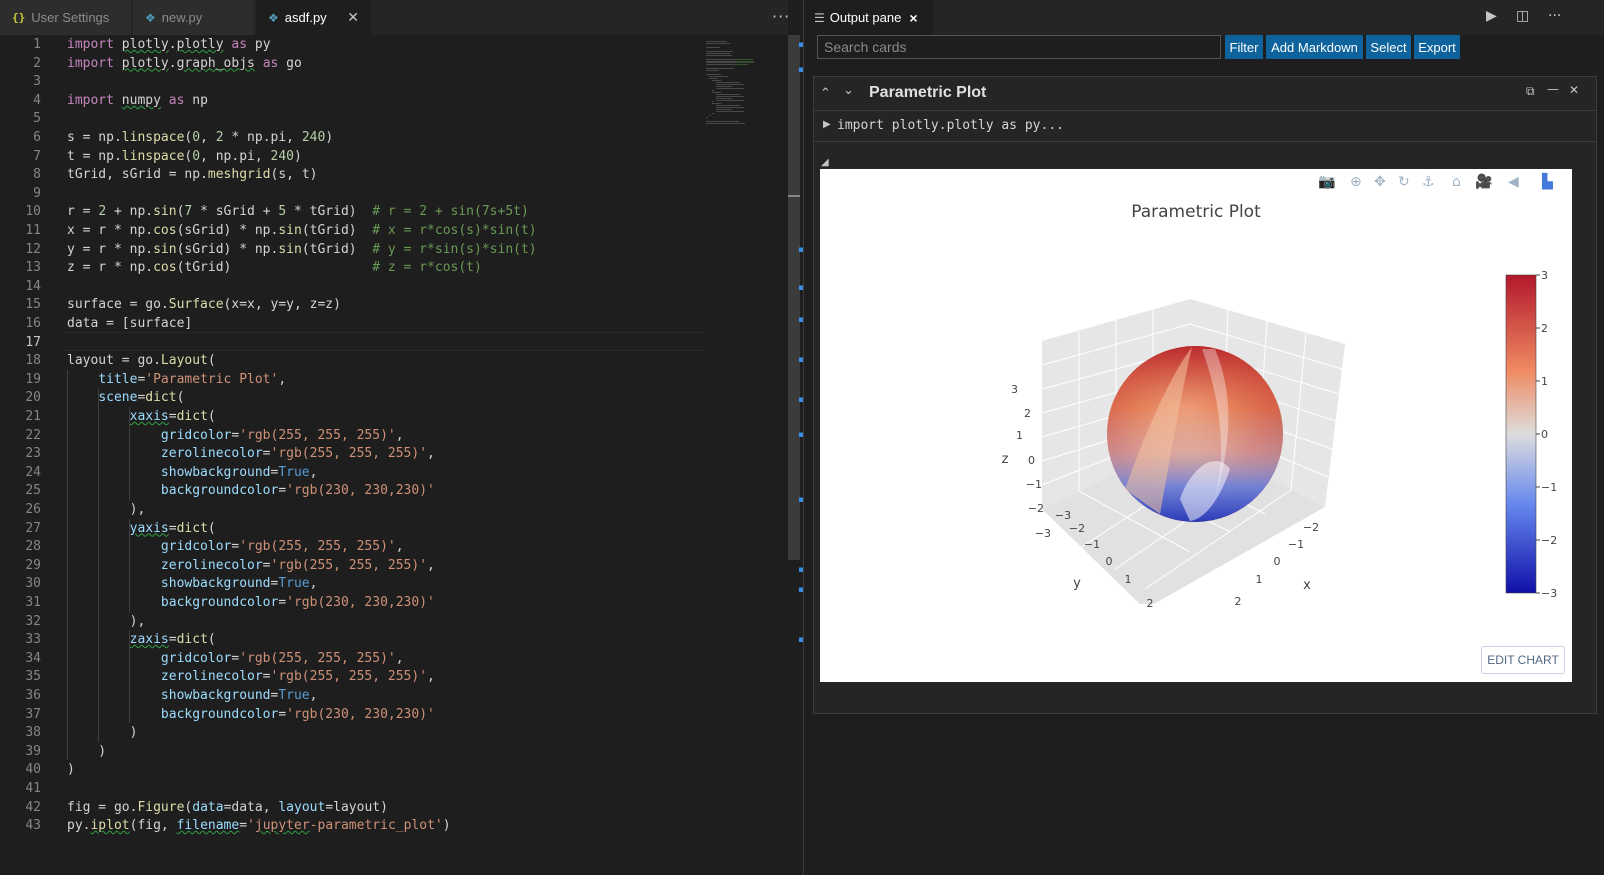 The height and width of the screenshot is (875, 1604). I want to click on line-number: 35, so click(33, 677).